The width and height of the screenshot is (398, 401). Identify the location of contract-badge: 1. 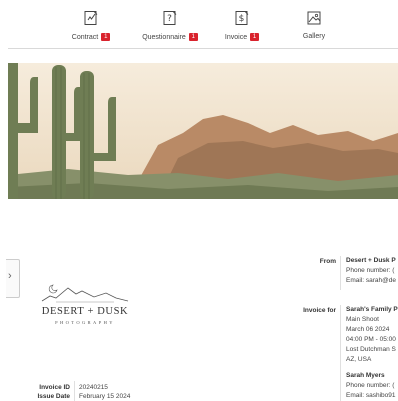
(106, 37).